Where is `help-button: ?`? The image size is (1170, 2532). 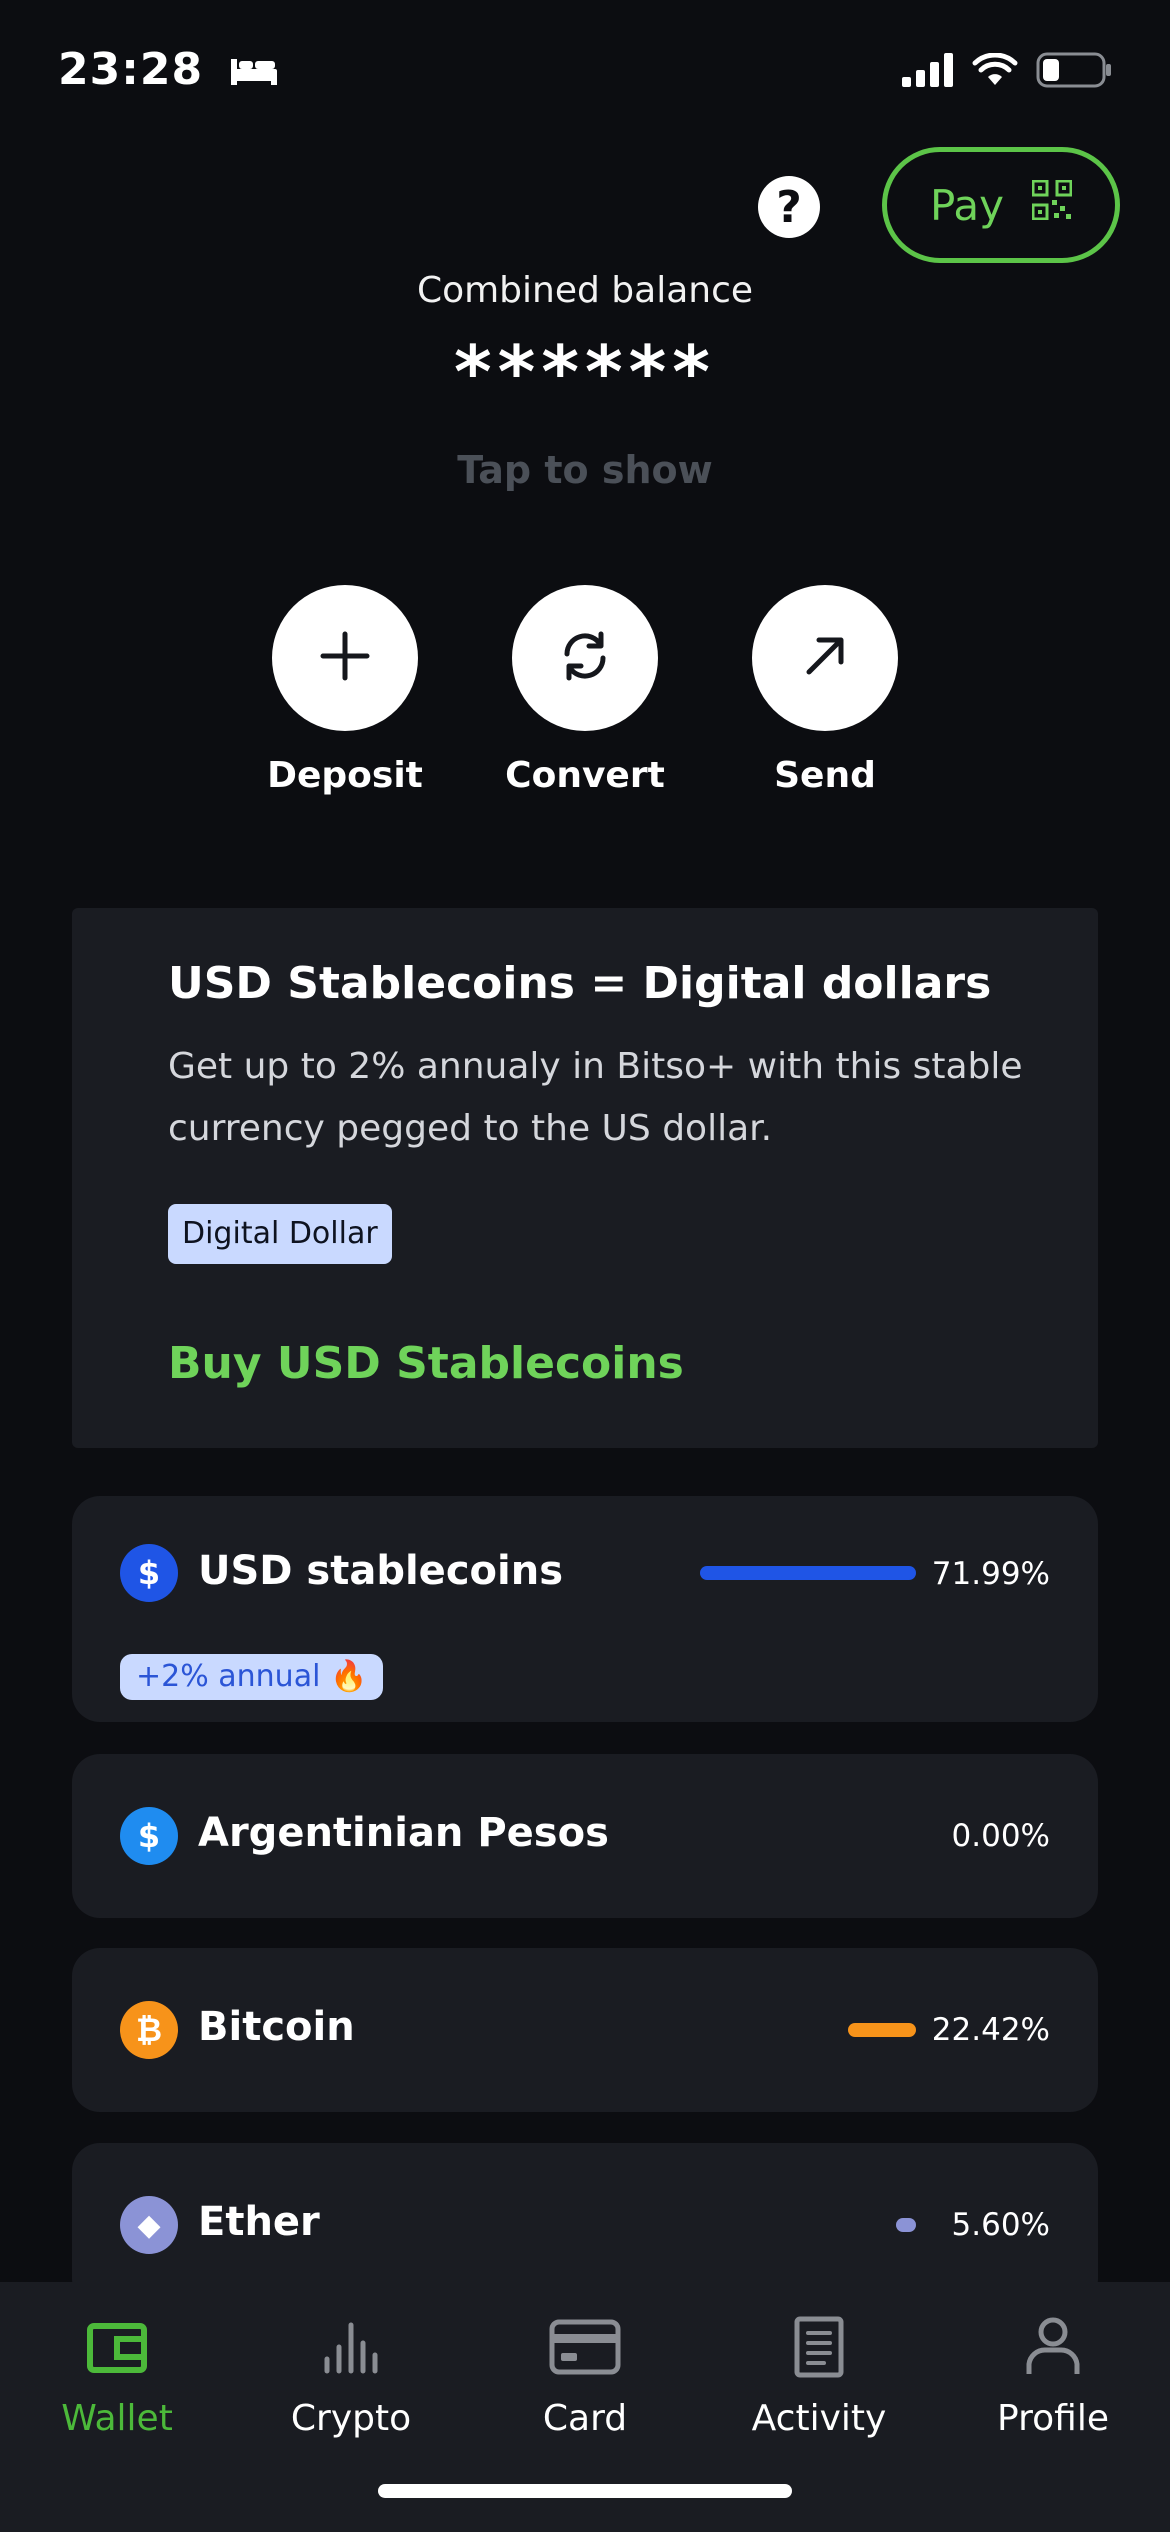
help-button: ? is located at coordinates (789, 207).